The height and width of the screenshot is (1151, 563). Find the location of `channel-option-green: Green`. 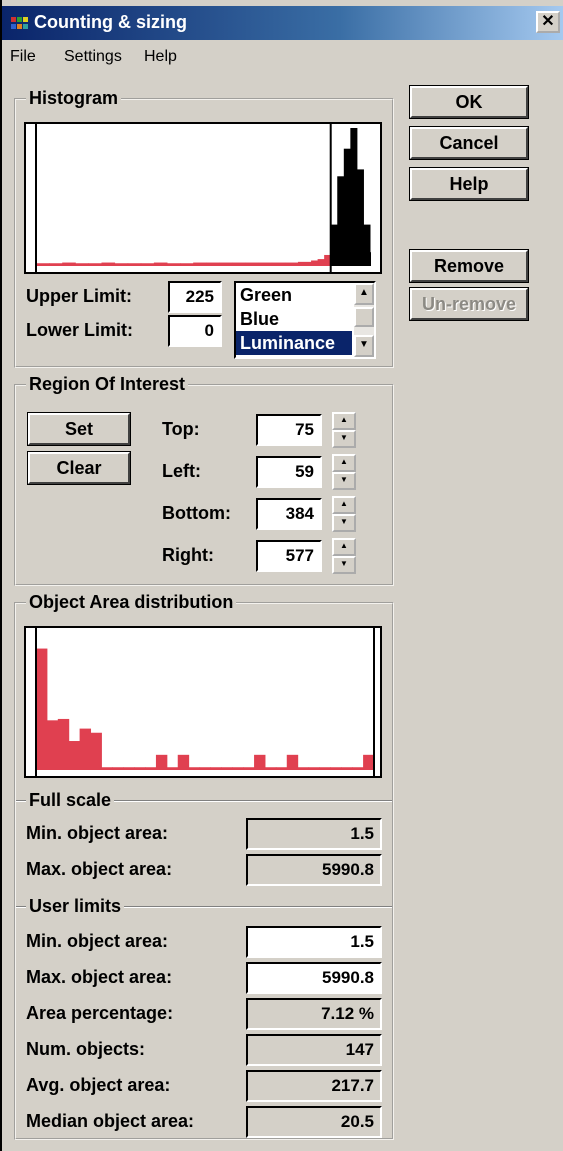

channel-option-green: Green is located at coordinates (294, 295).